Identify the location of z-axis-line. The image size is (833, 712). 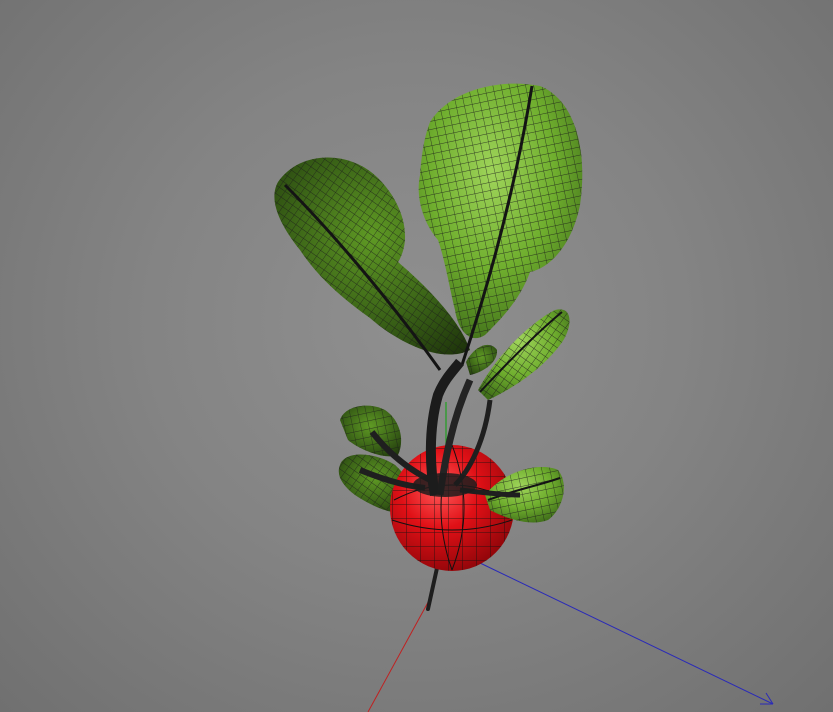
(625, 633).